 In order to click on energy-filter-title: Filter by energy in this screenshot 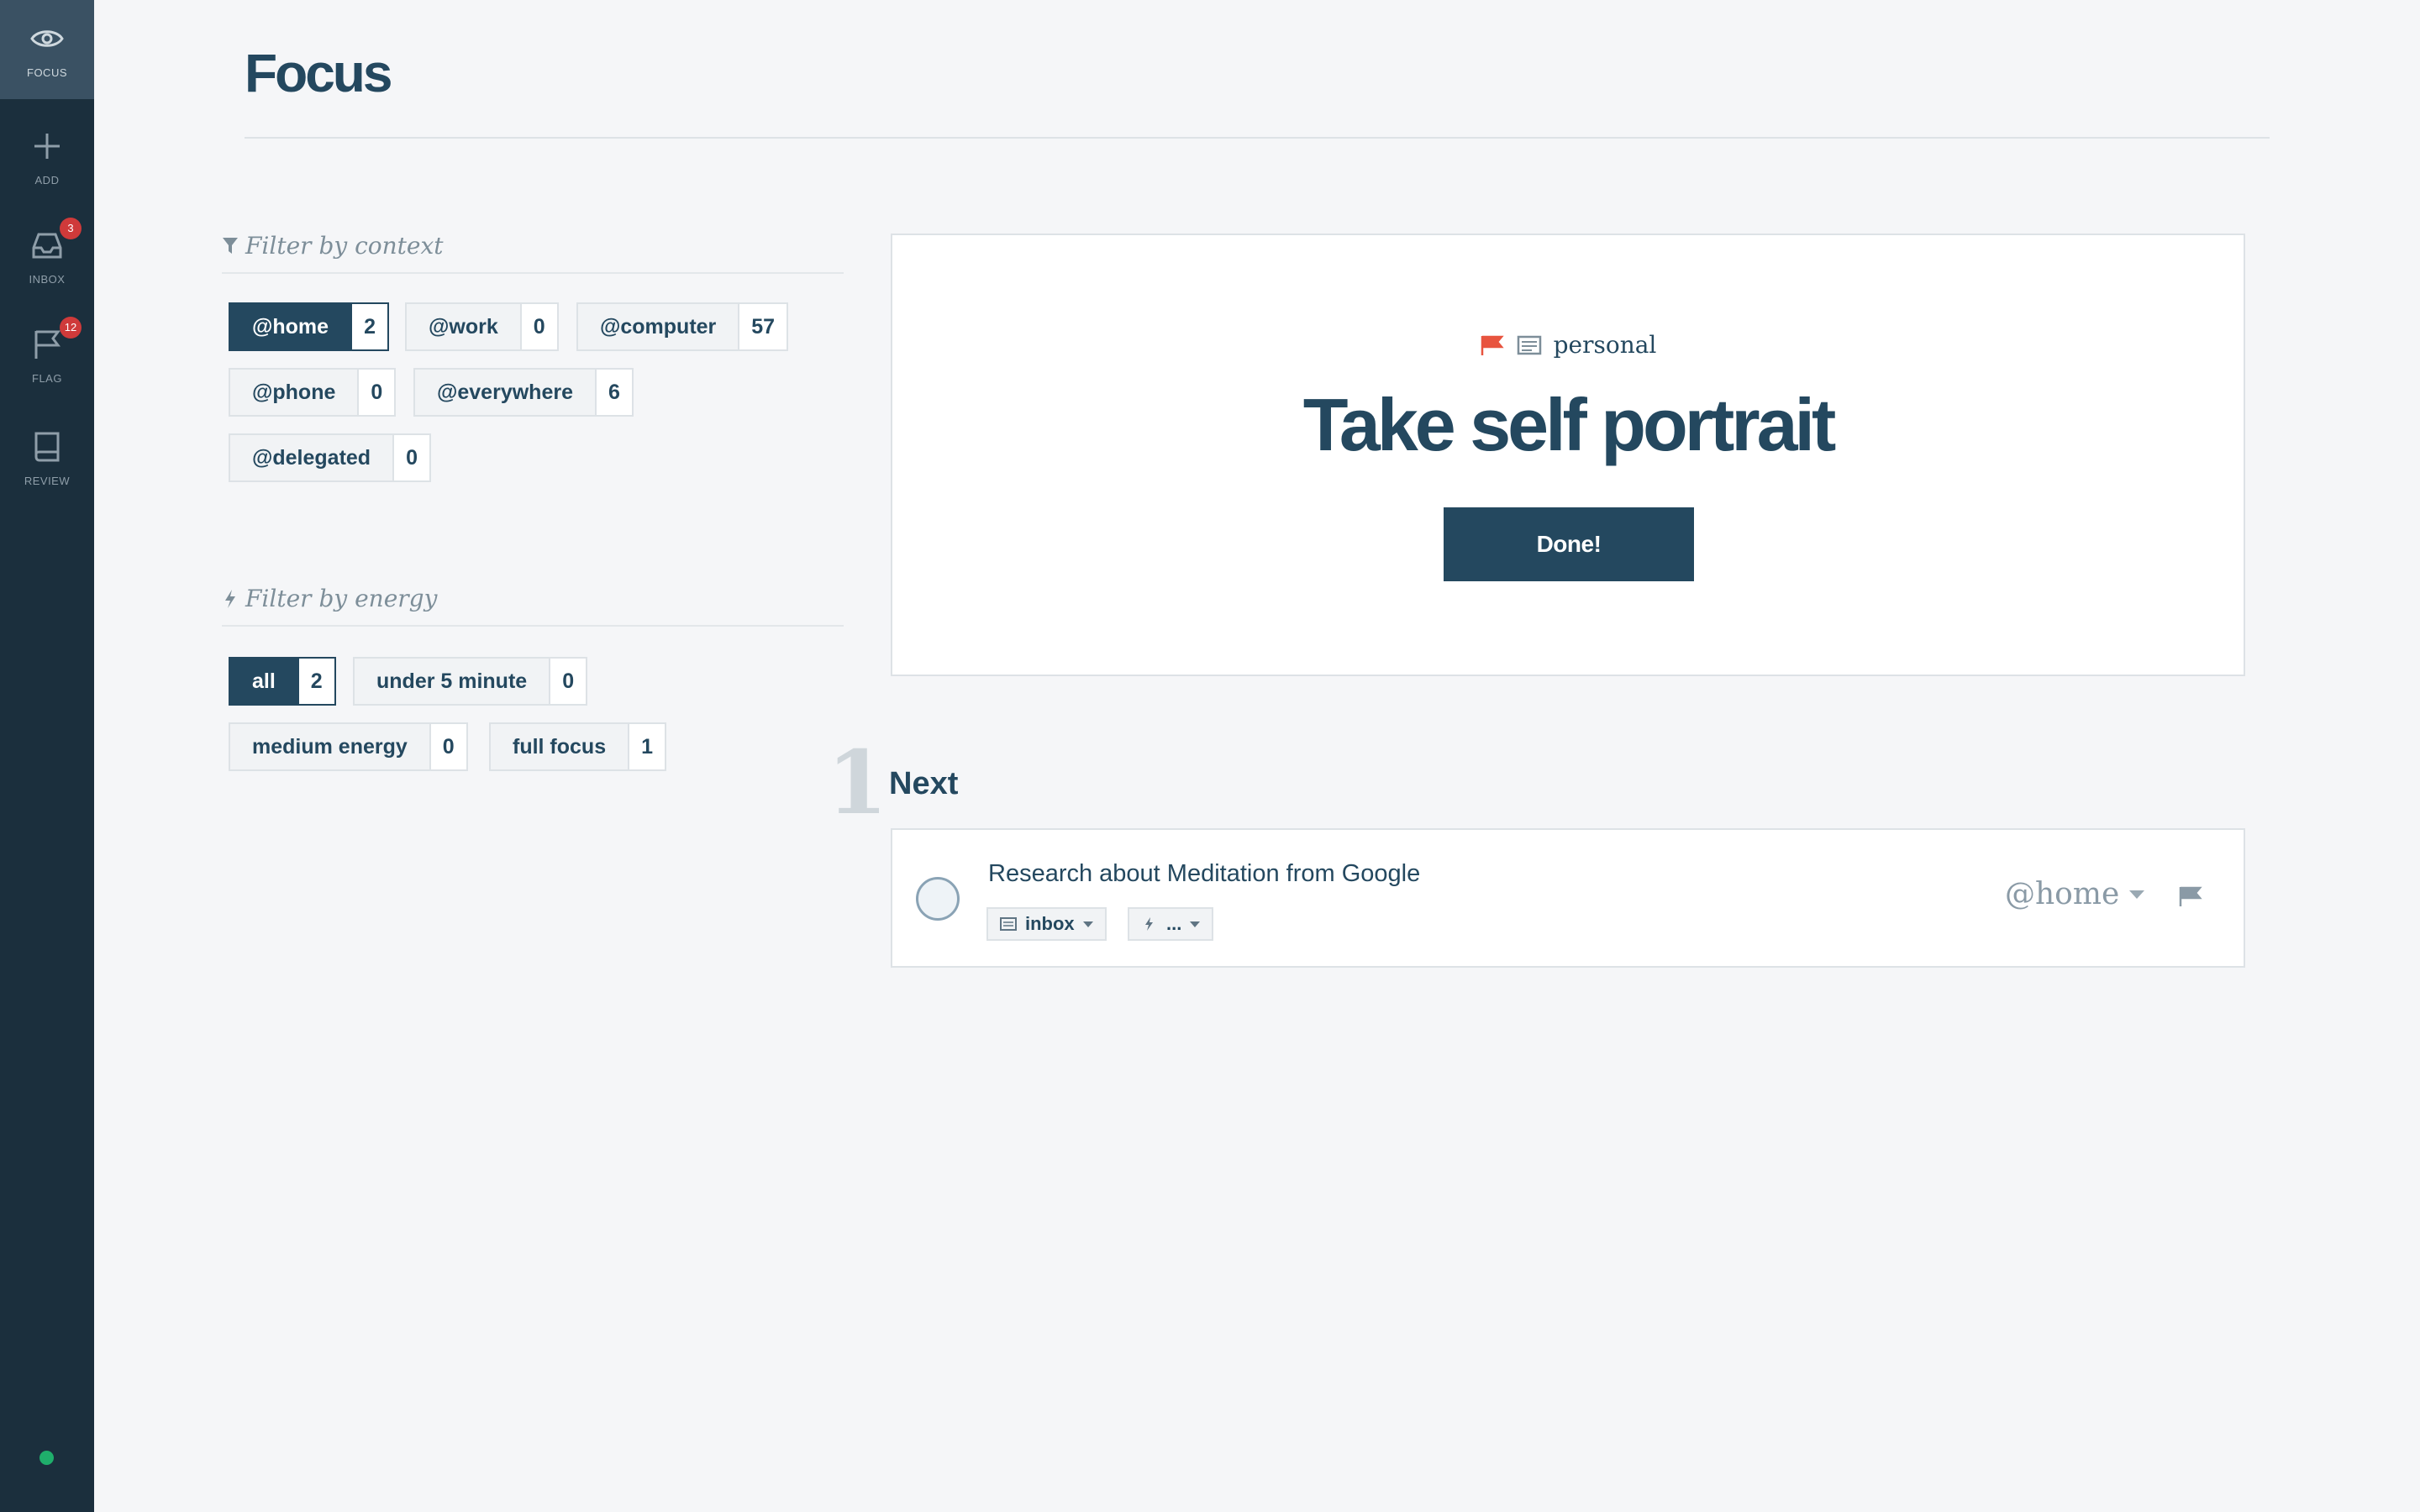, I will do `click(341, 598)`.